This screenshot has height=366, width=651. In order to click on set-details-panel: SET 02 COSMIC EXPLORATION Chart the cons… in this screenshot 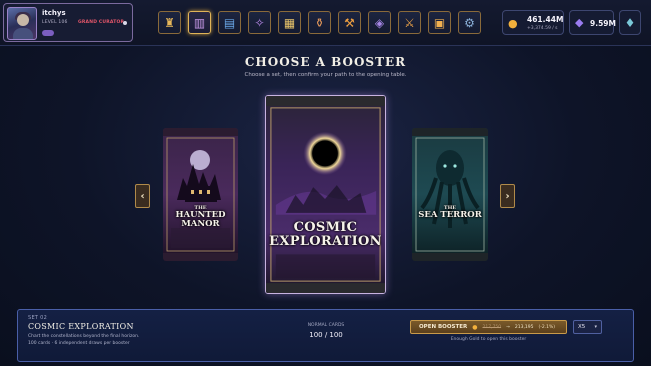, I will do `click(325, 335)`.